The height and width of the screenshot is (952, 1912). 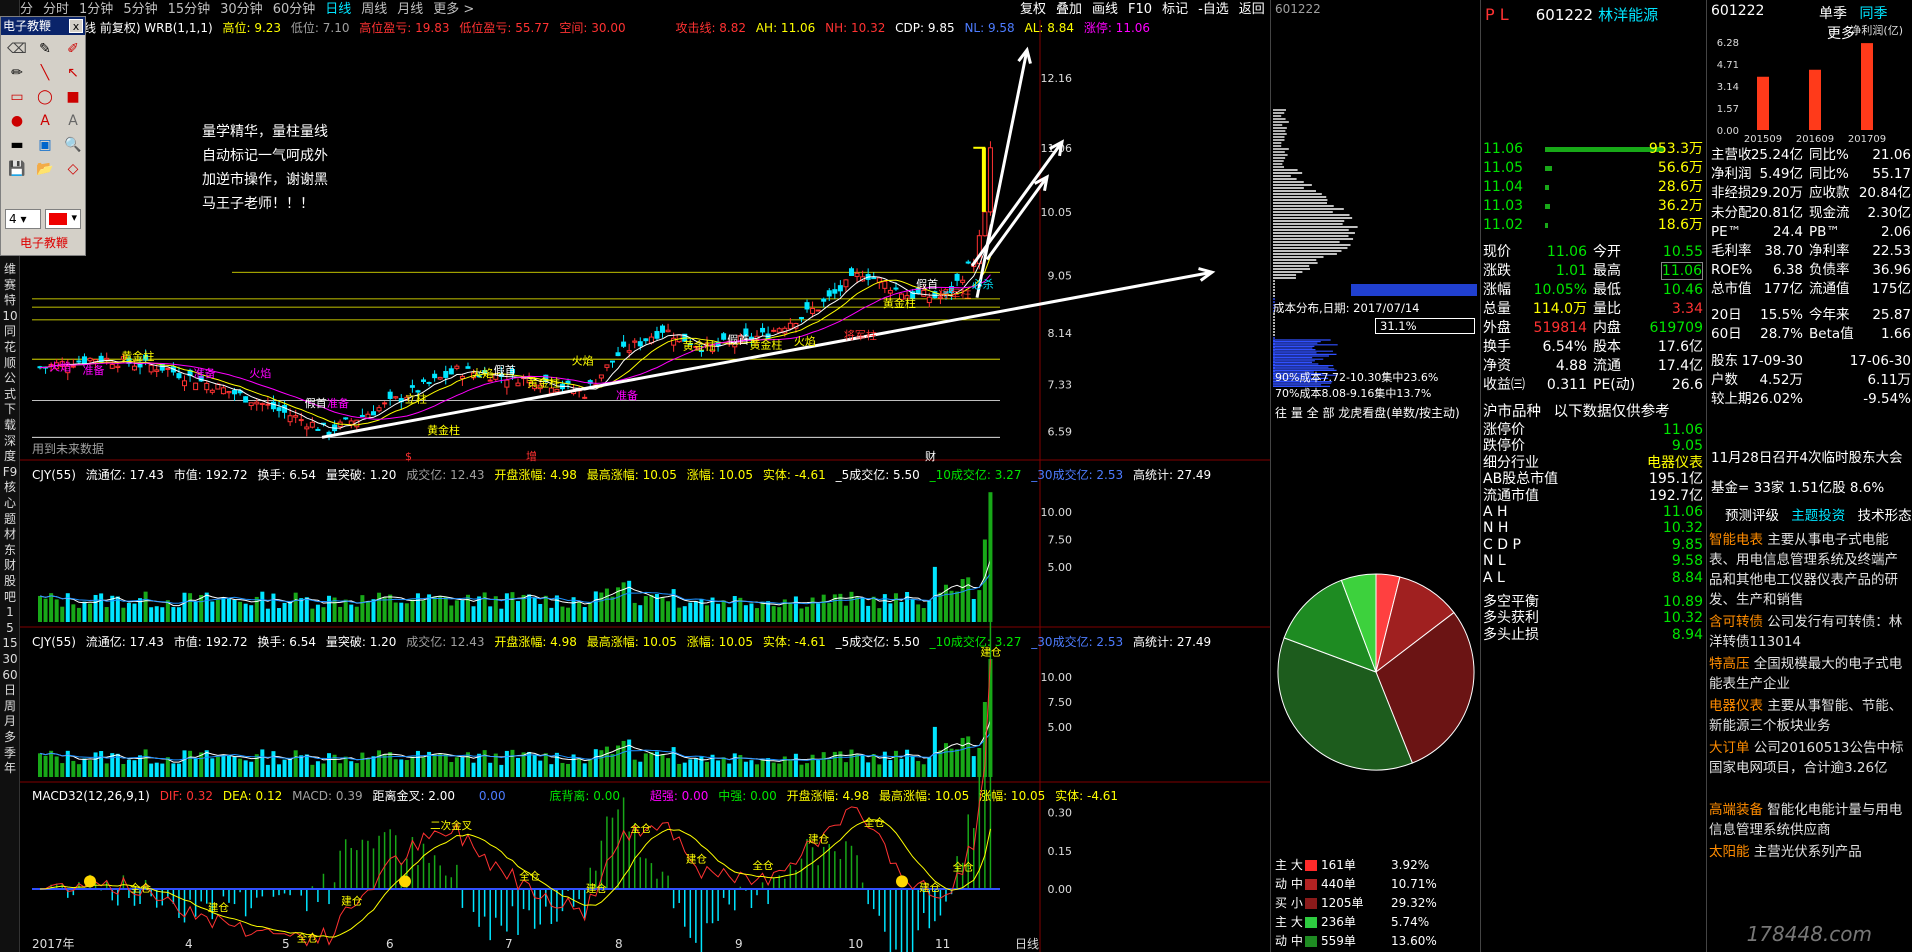 What do you see at coordinates (73, 73) in the screenshot?
I see `arrow-icon: ↖` at bounding box center [73, 73].